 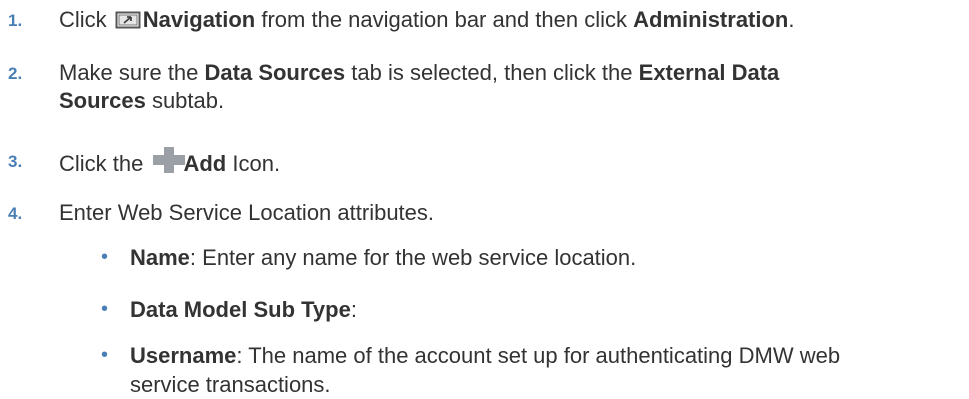 I want to click on step-number: 1., so click(x=15, y=20).